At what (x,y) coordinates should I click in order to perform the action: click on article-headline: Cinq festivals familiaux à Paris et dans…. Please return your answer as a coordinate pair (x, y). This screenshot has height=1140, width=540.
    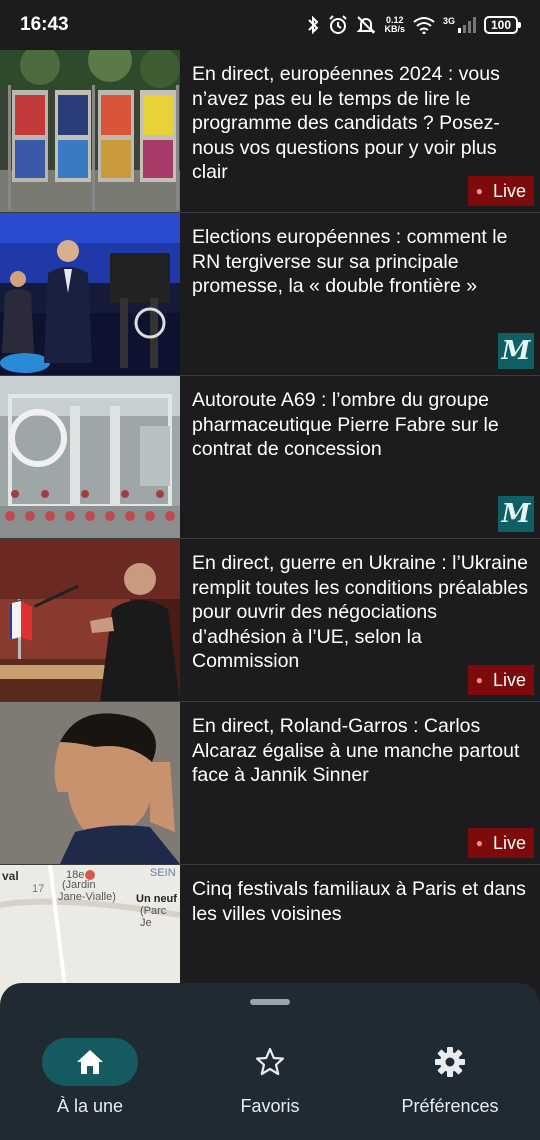
    Looking at the image, I should click on (360, 901).